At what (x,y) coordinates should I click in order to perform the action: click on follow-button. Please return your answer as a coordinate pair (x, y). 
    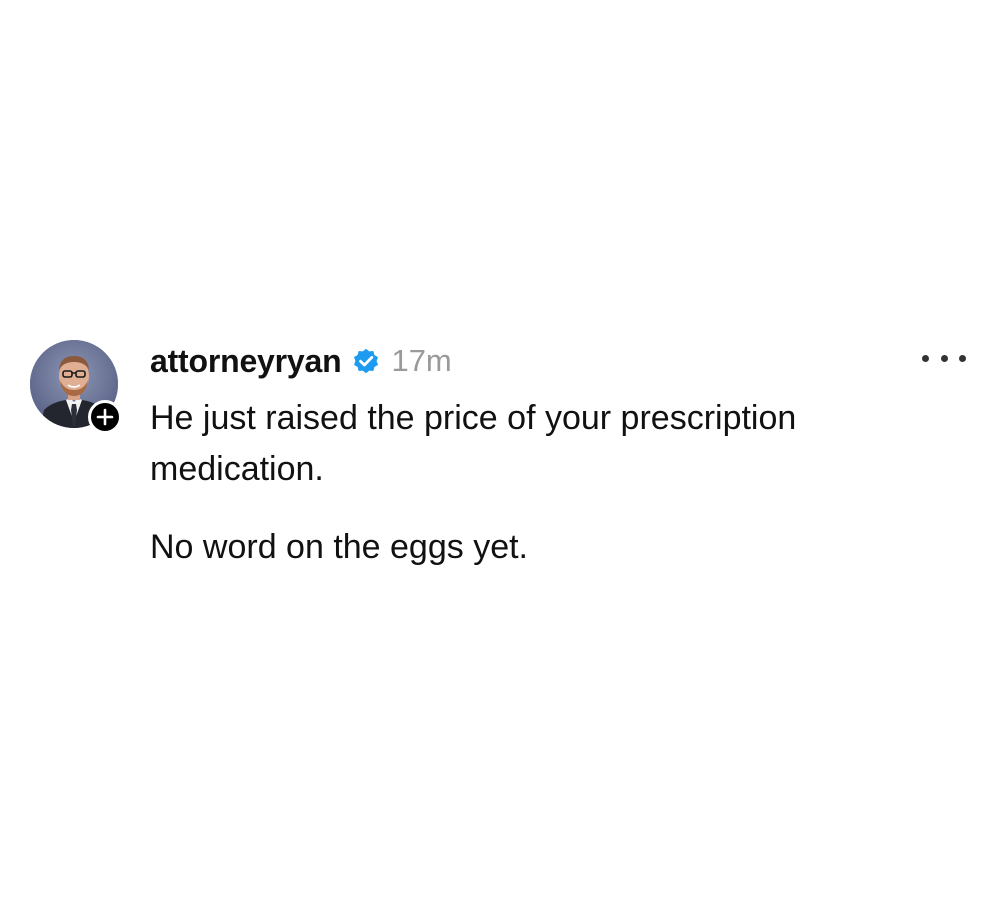
    Looking at the image, I should click on (105, 417).